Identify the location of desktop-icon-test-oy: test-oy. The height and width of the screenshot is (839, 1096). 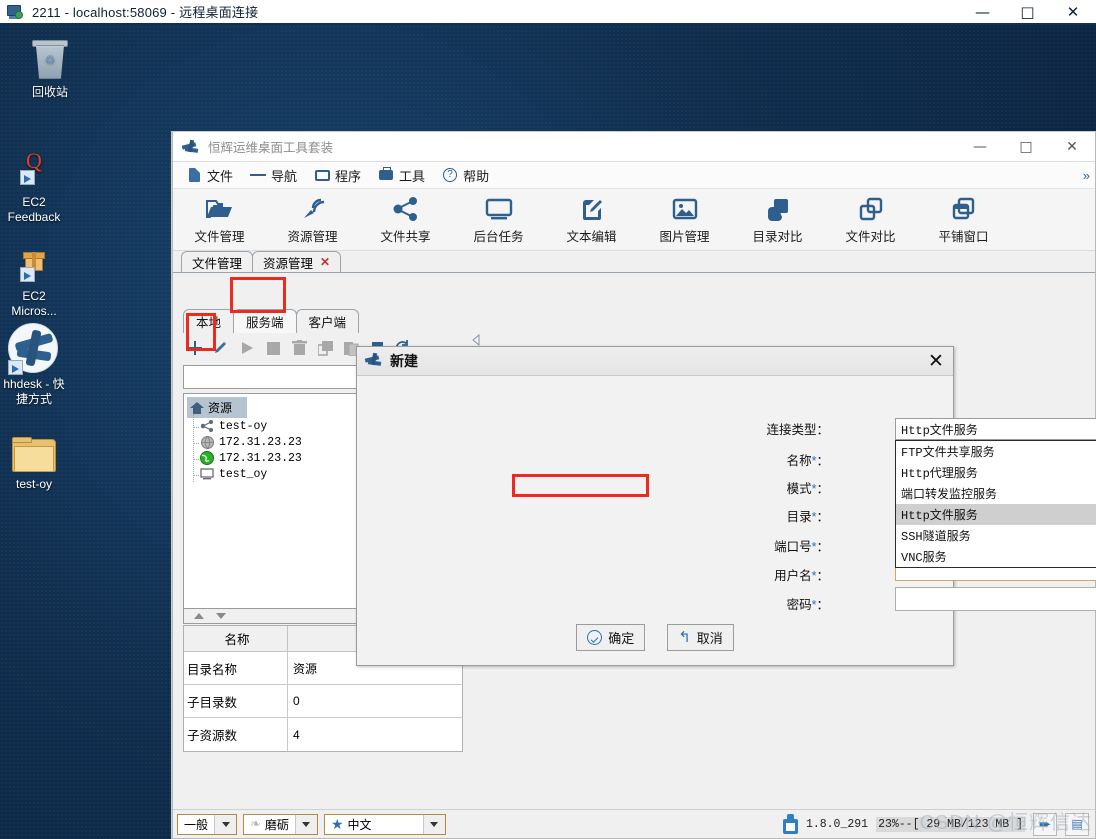
(43, 458).